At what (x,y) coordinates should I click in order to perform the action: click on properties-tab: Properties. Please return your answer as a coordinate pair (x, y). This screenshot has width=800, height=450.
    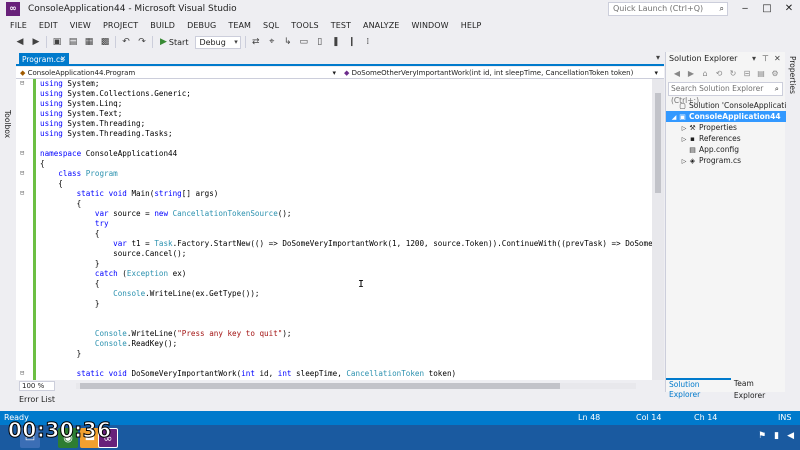
    Looking at the image, I should click on (792, 75).